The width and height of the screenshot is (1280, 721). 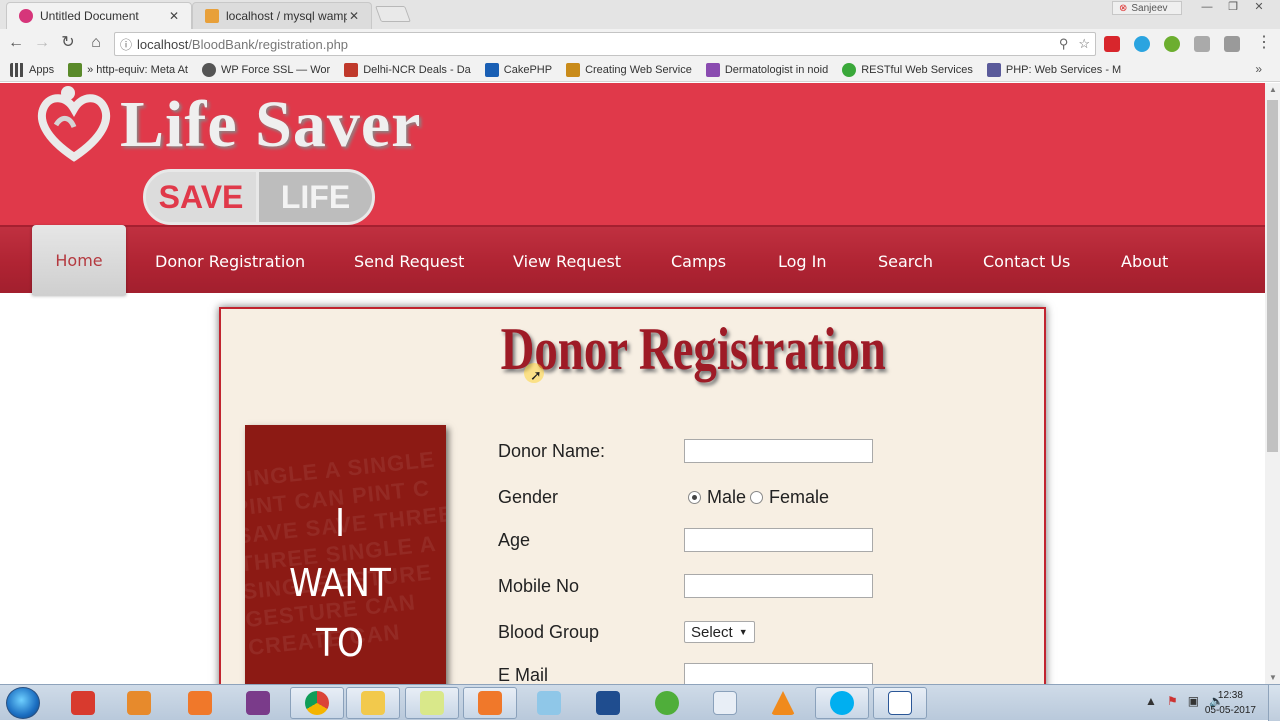 I want to click on email-input, so click(x=778, y=673).